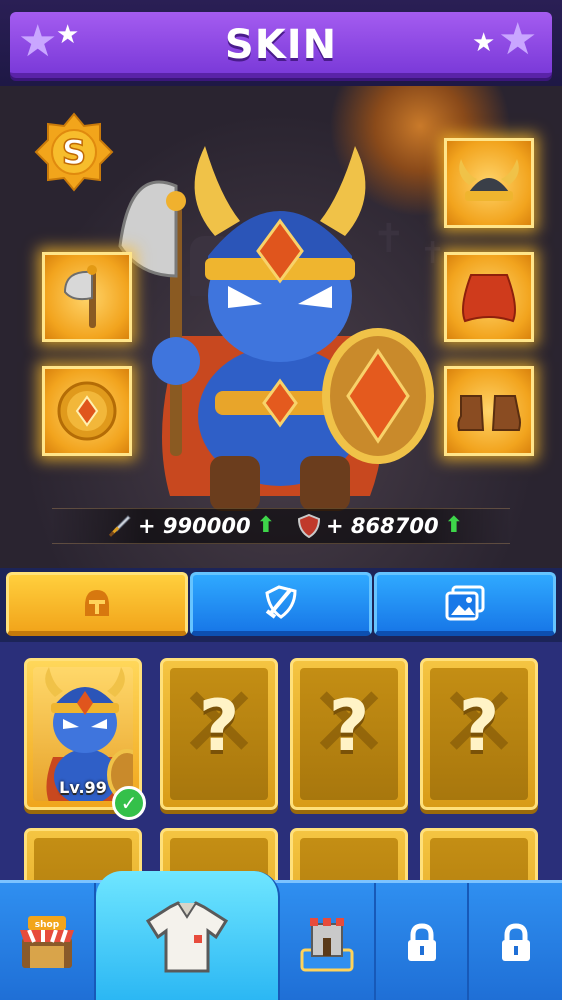  I want to click on picture-icon, so click(465, 603).